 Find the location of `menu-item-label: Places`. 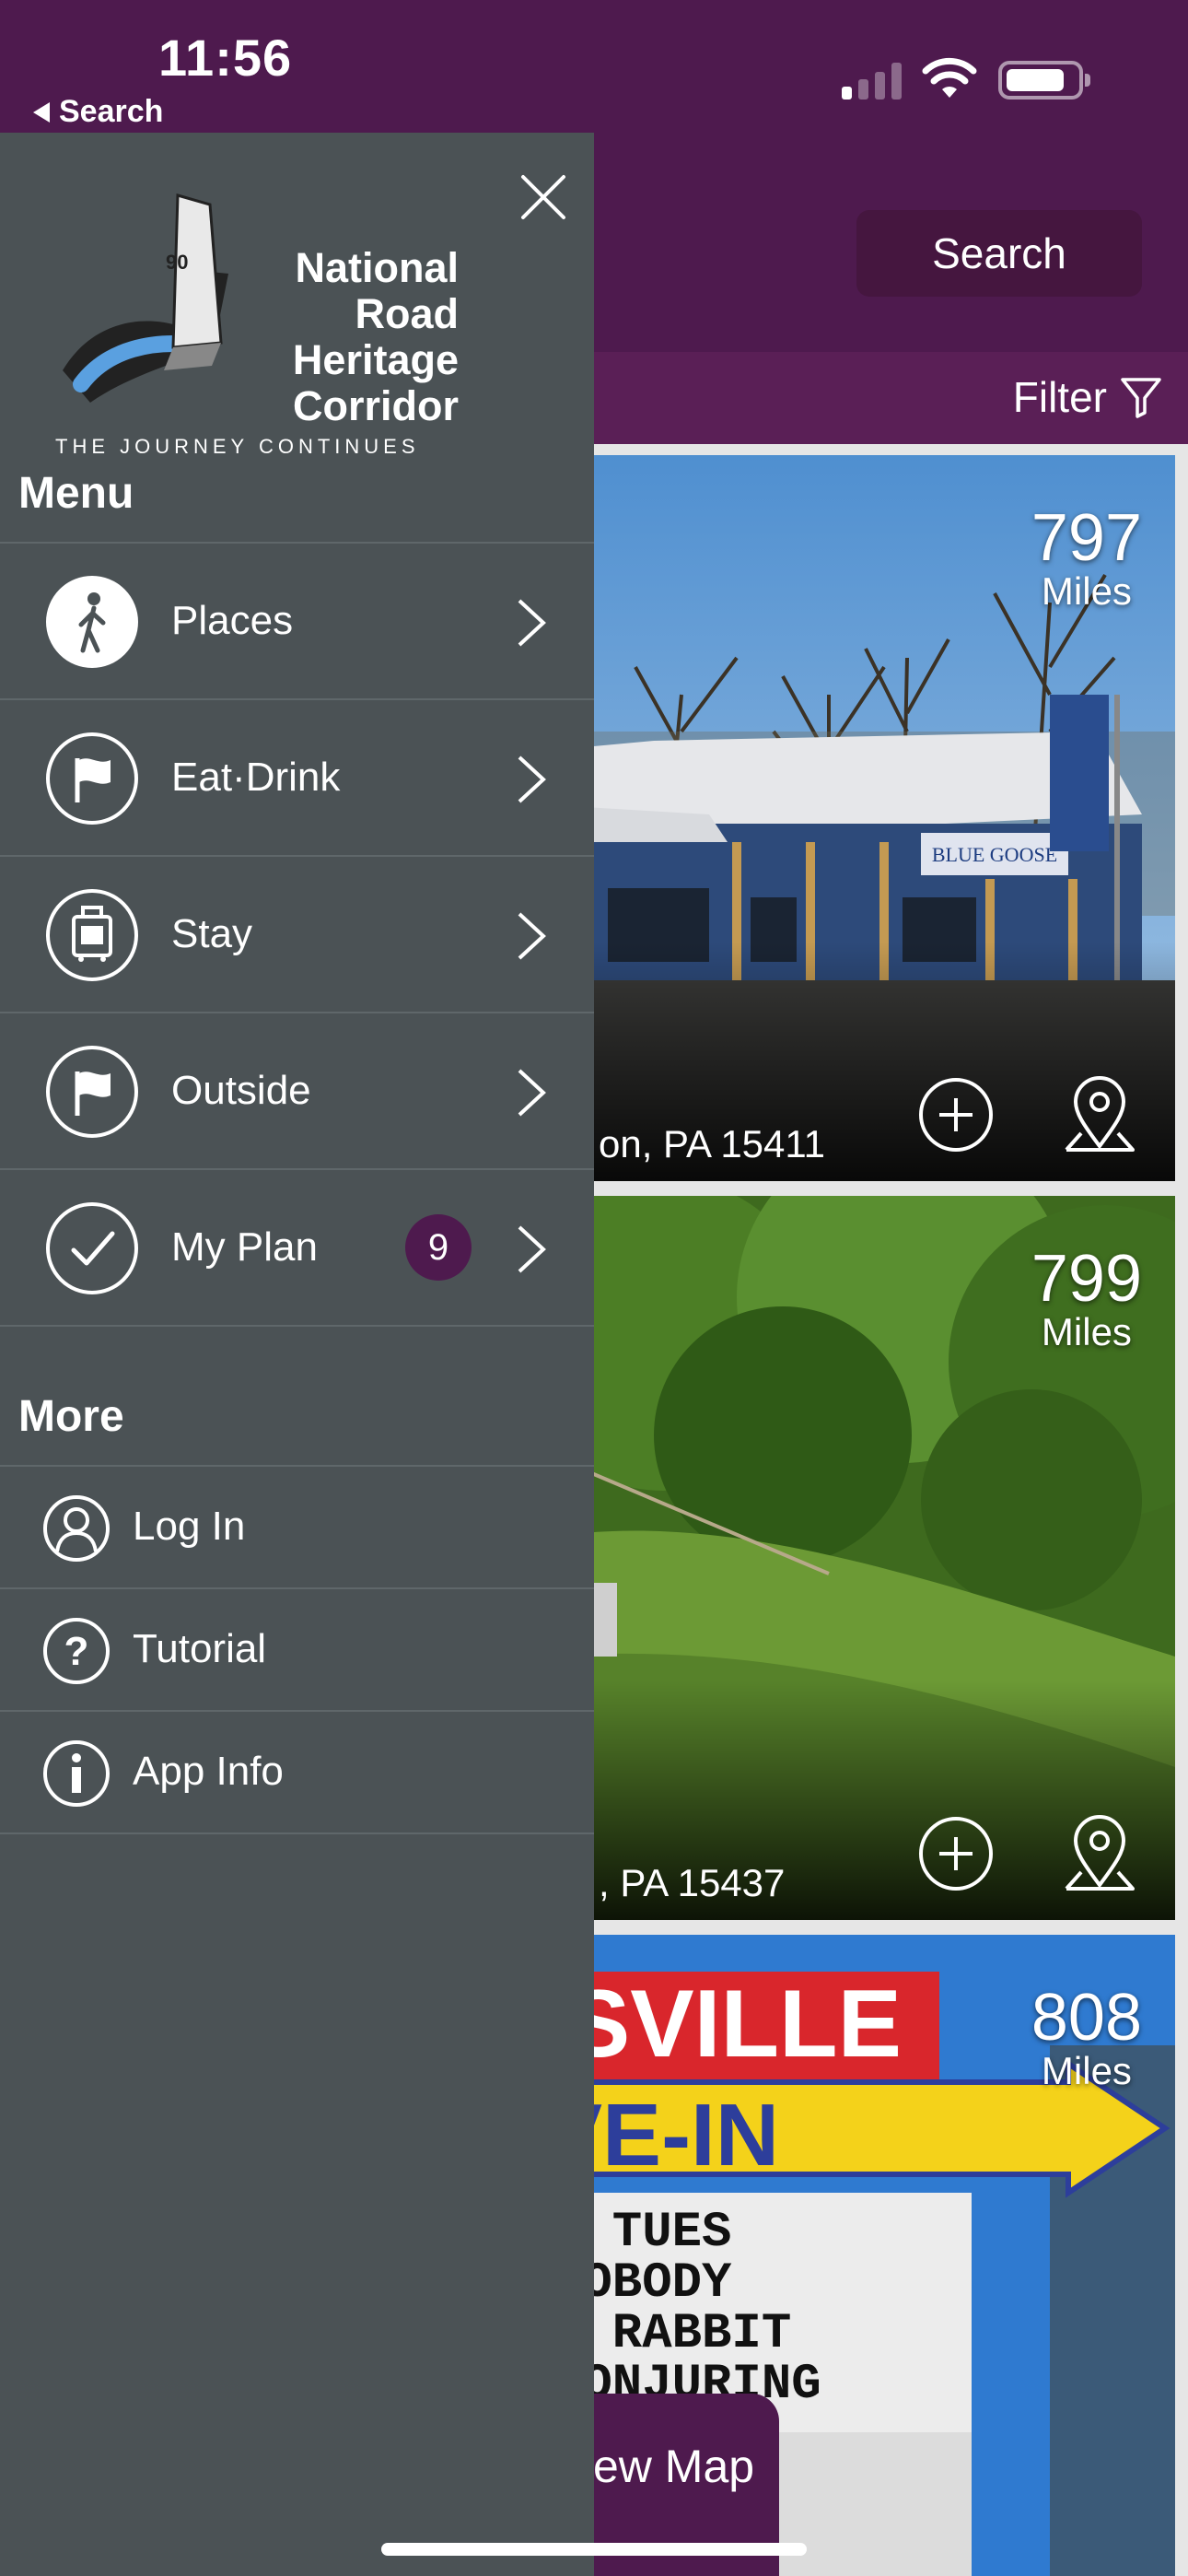

menu-item-label: Places is located at coordinates (232, 620).